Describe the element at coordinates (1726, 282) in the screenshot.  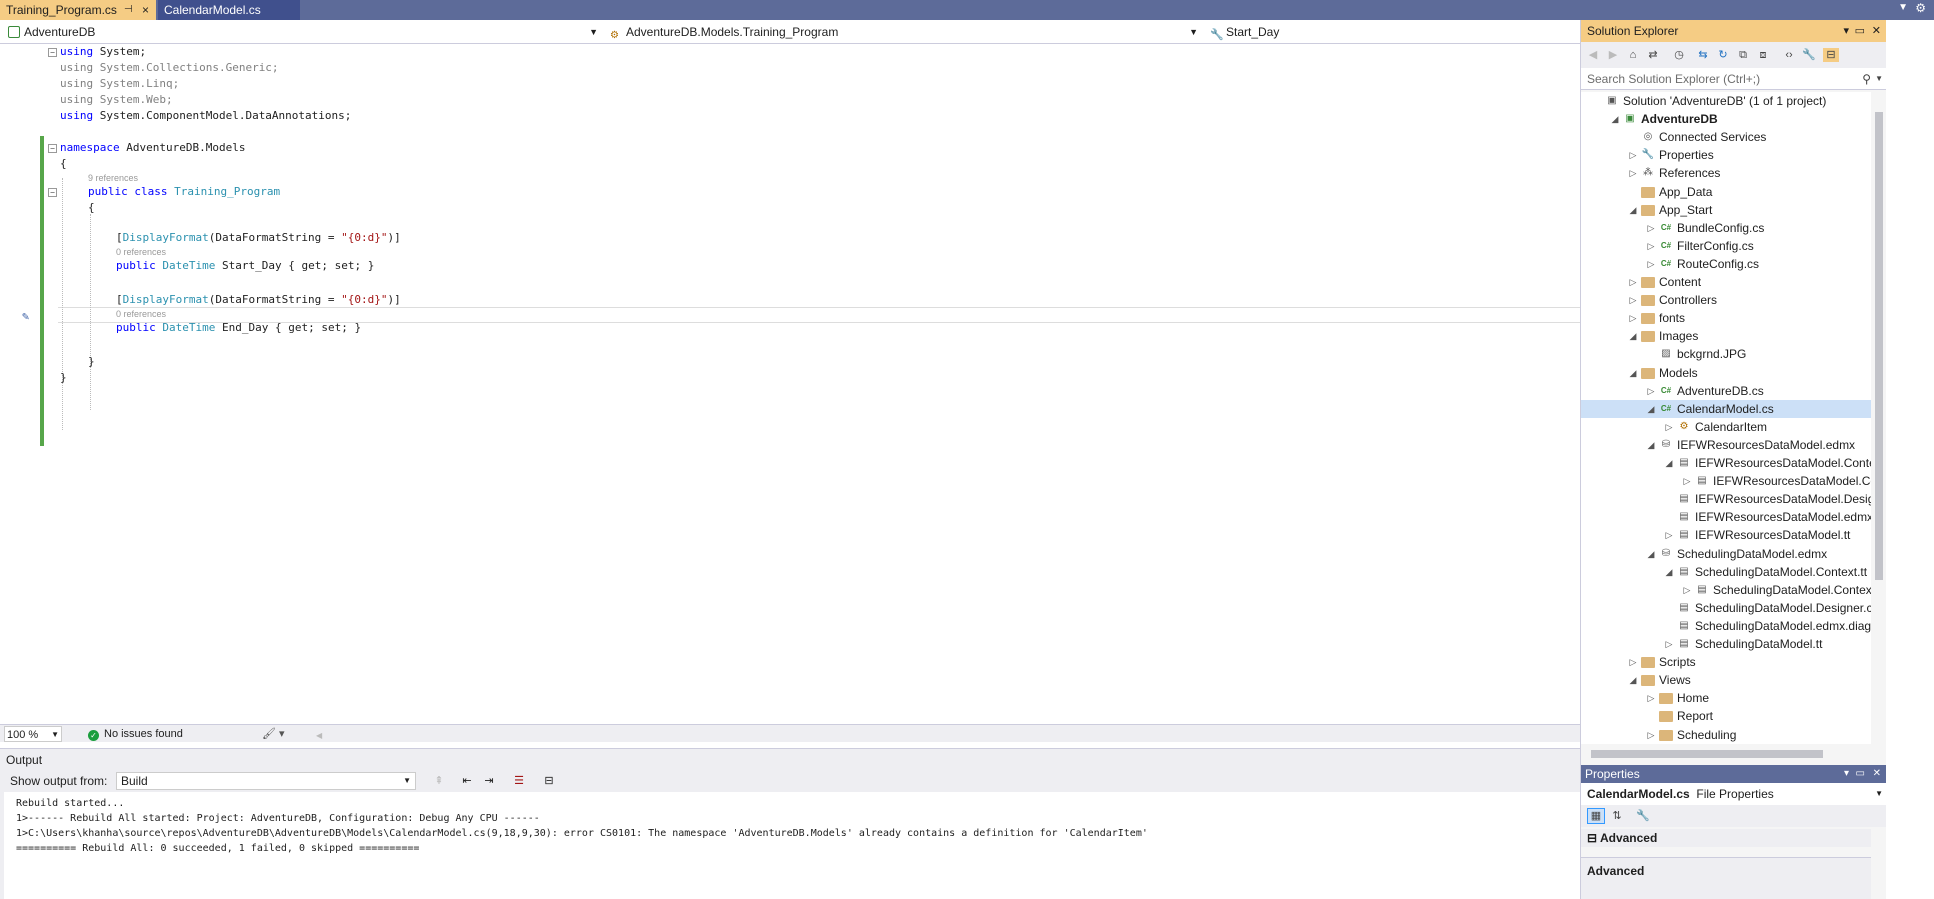
I see `tree-item: ▷ Content` at that location.